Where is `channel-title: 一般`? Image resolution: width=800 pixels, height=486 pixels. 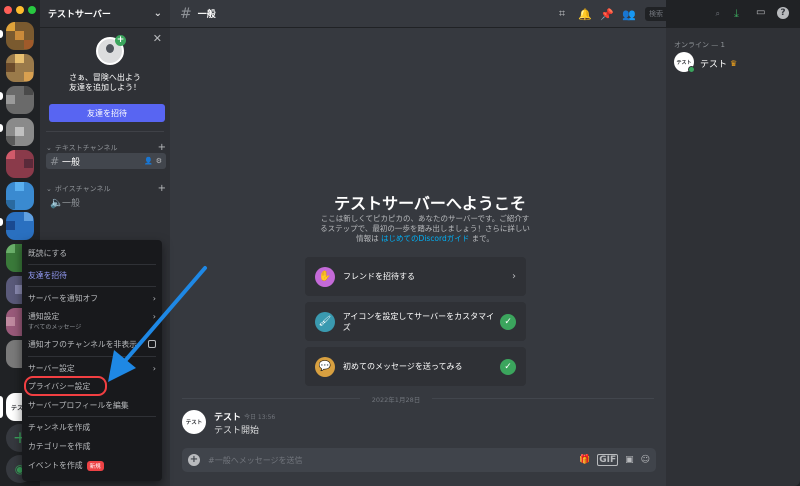 channel-title: 一般 is located at coordinates (206, 15).